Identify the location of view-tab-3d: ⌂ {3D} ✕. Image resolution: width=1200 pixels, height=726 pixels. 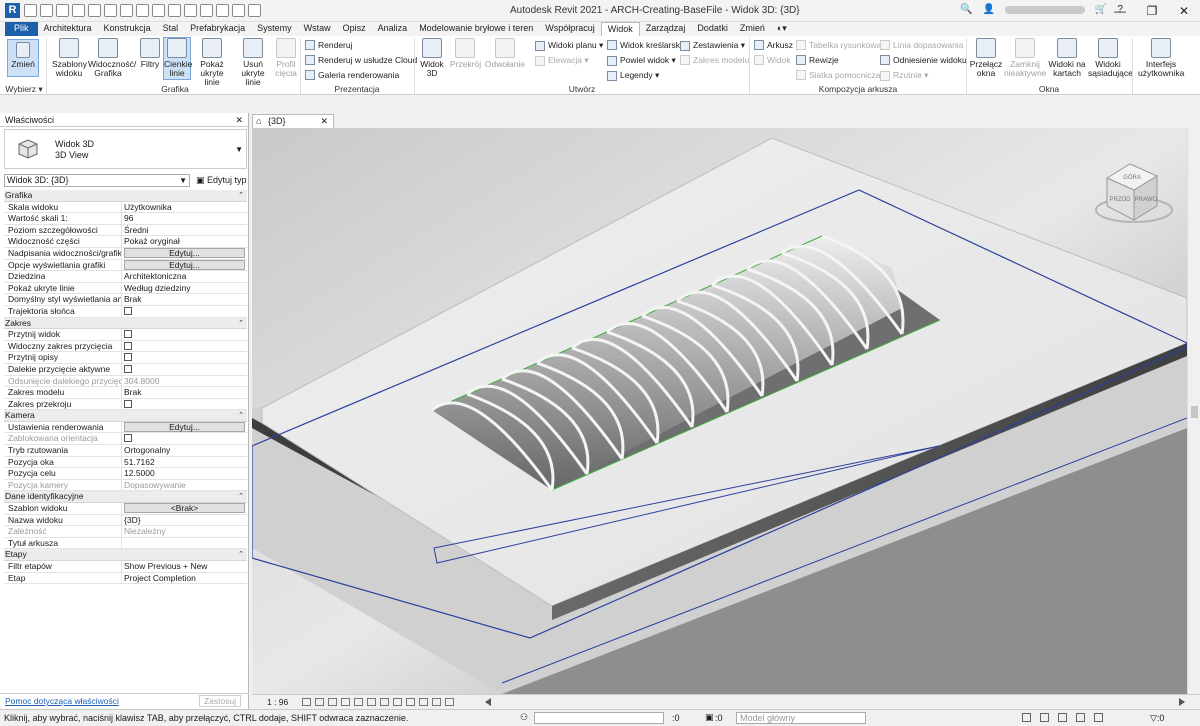
(293, 121).